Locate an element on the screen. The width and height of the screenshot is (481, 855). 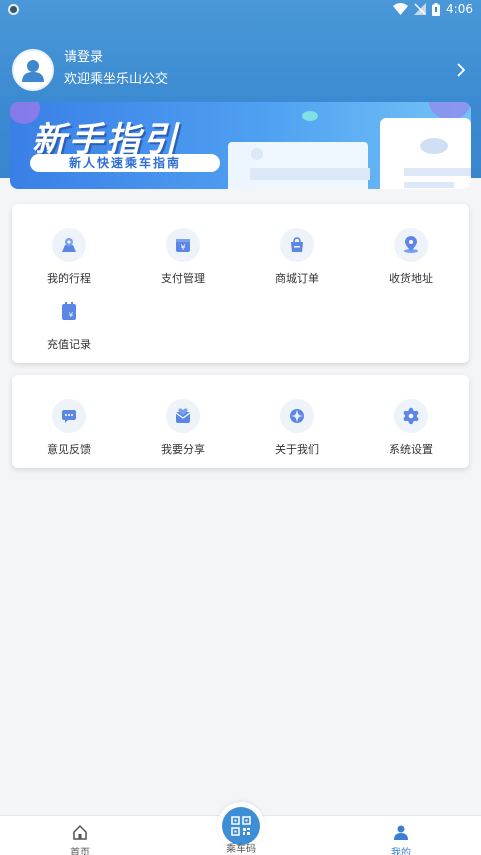
user-avatar-icon is located at coordinates (33, 71).